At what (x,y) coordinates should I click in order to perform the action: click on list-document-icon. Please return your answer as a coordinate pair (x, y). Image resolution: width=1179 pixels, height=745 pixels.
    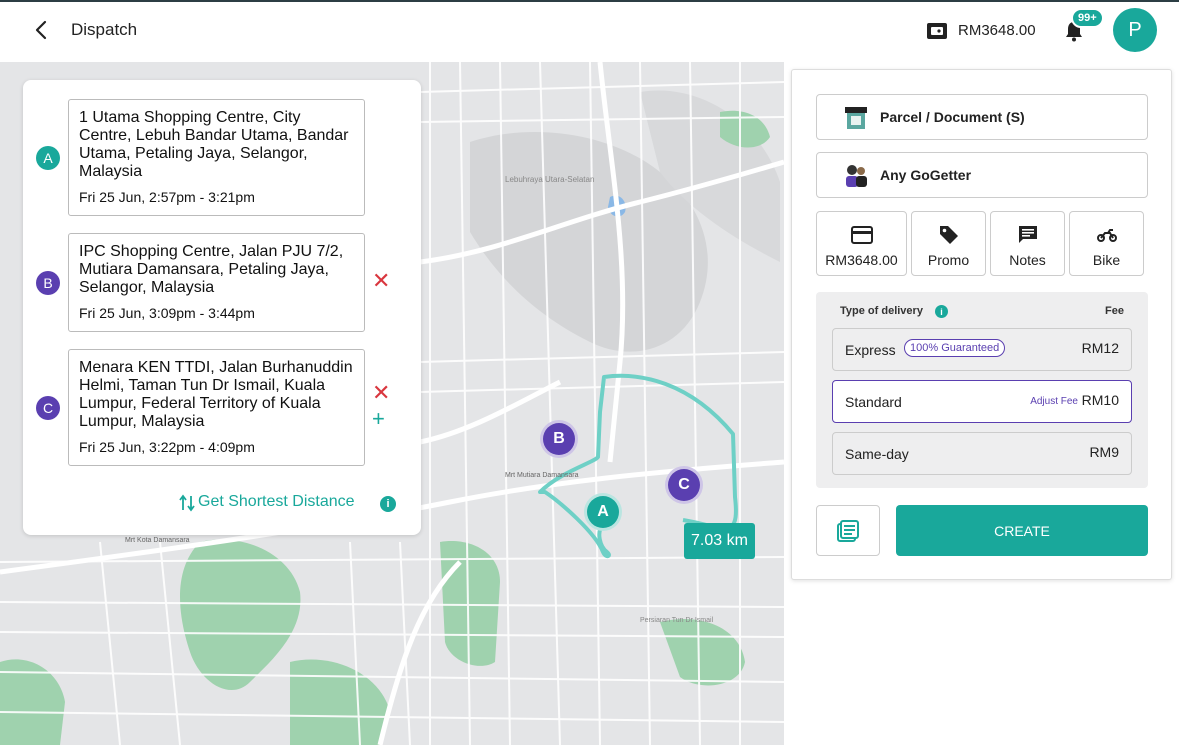
    Looking at the image, I should click on (848, 530).